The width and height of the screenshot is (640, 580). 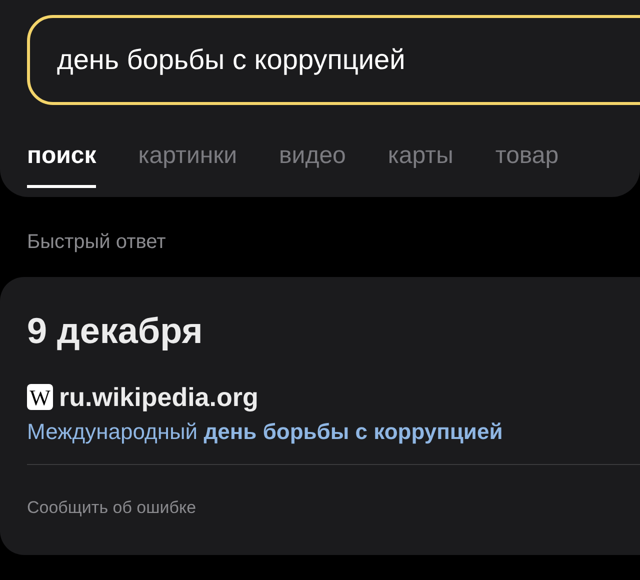 What do you see at coordinates (61, 163) in the screenshot?
I see `tab: поиск` at bounding box center [61, 163].